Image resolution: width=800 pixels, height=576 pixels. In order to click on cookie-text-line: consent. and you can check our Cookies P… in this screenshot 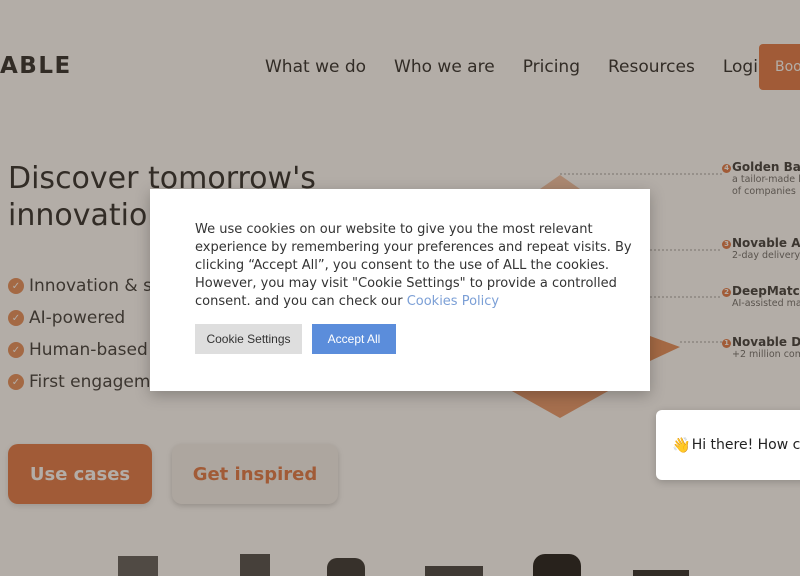, I will do `click(400, 302)`.